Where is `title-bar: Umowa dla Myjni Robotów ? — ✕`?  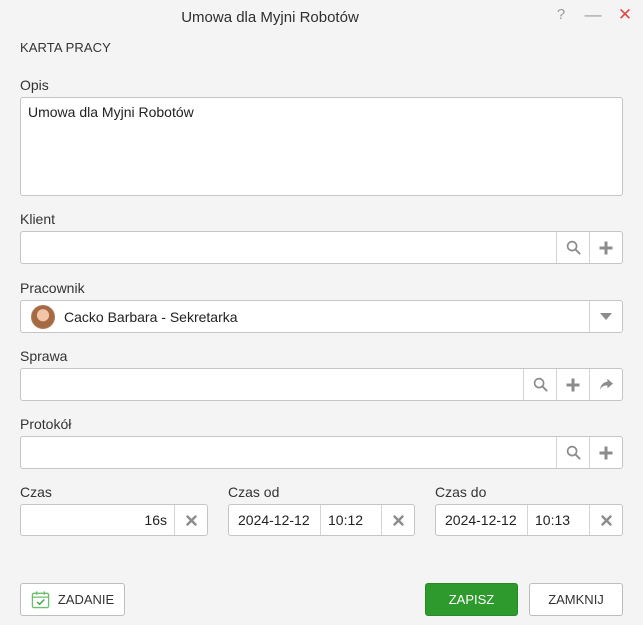
title-bar: Umowa dla Myjni Robotów ? — ✕ is located at coordinates (321, 17).